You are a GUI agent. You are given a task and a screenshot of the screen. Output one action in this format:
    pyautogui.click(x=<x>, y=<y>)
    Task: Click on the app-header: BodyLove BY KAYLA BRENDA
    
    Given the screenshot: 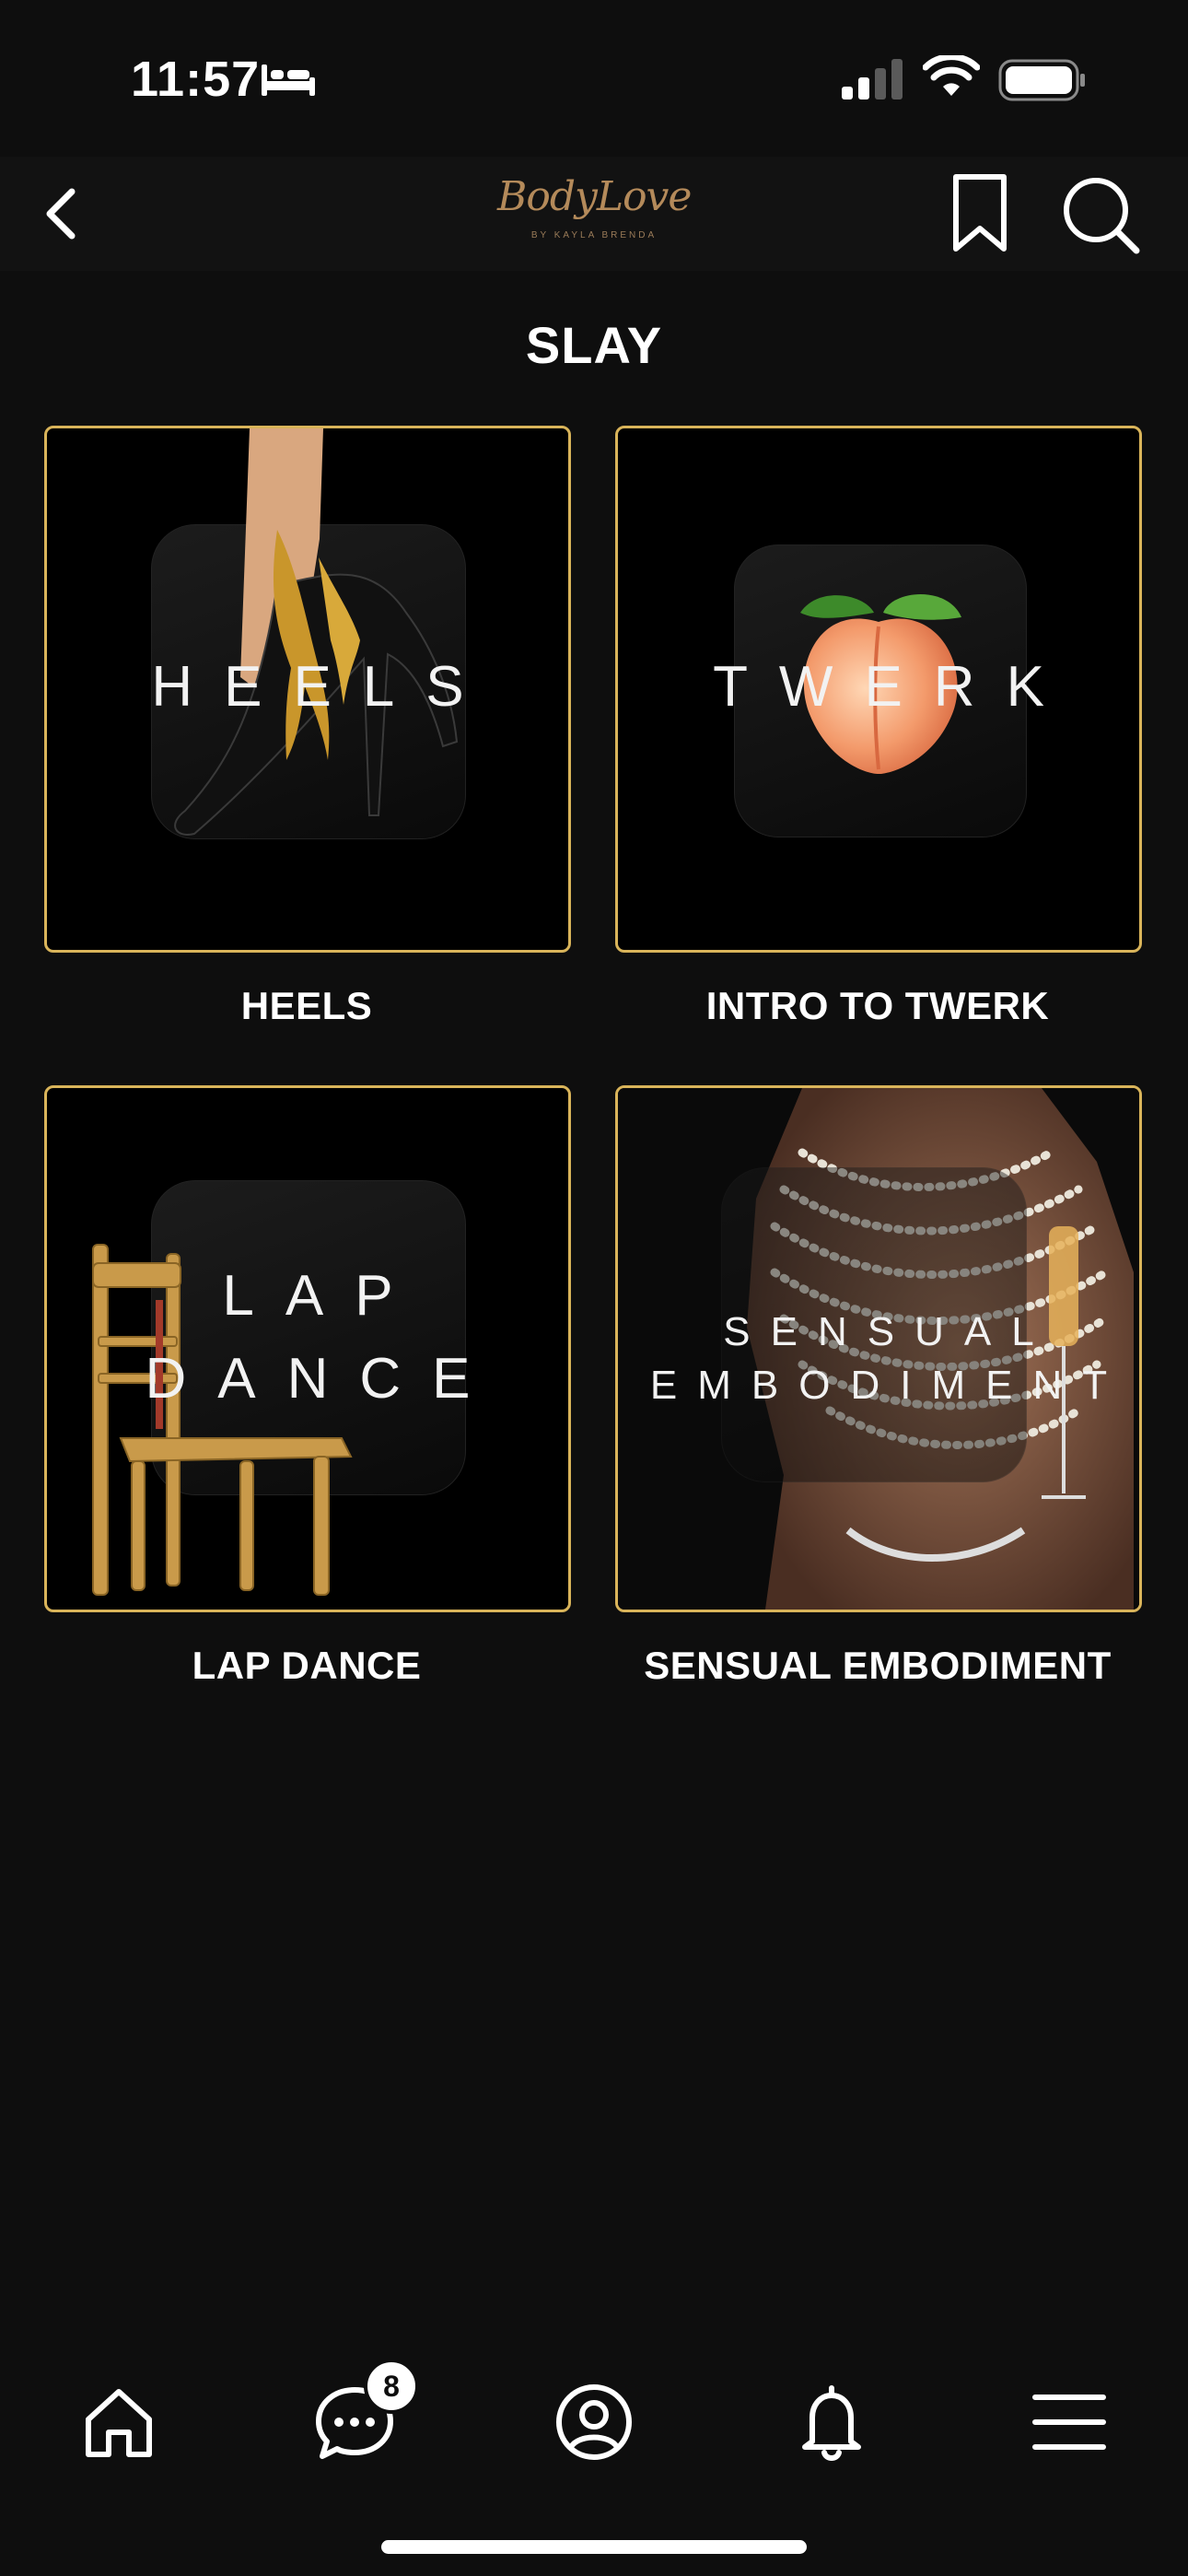 What is the action you would take?
    pyautogui.click(x=594, y=214)
    